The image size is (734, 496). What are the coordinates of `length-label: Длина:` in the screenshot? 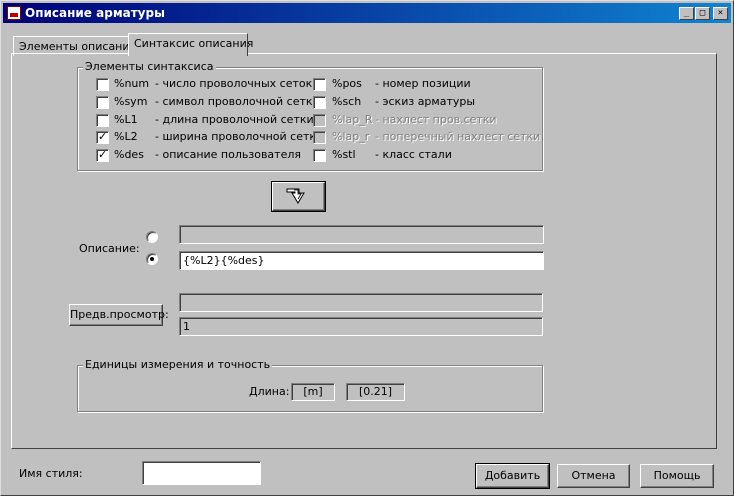 It's located at (269, 391).